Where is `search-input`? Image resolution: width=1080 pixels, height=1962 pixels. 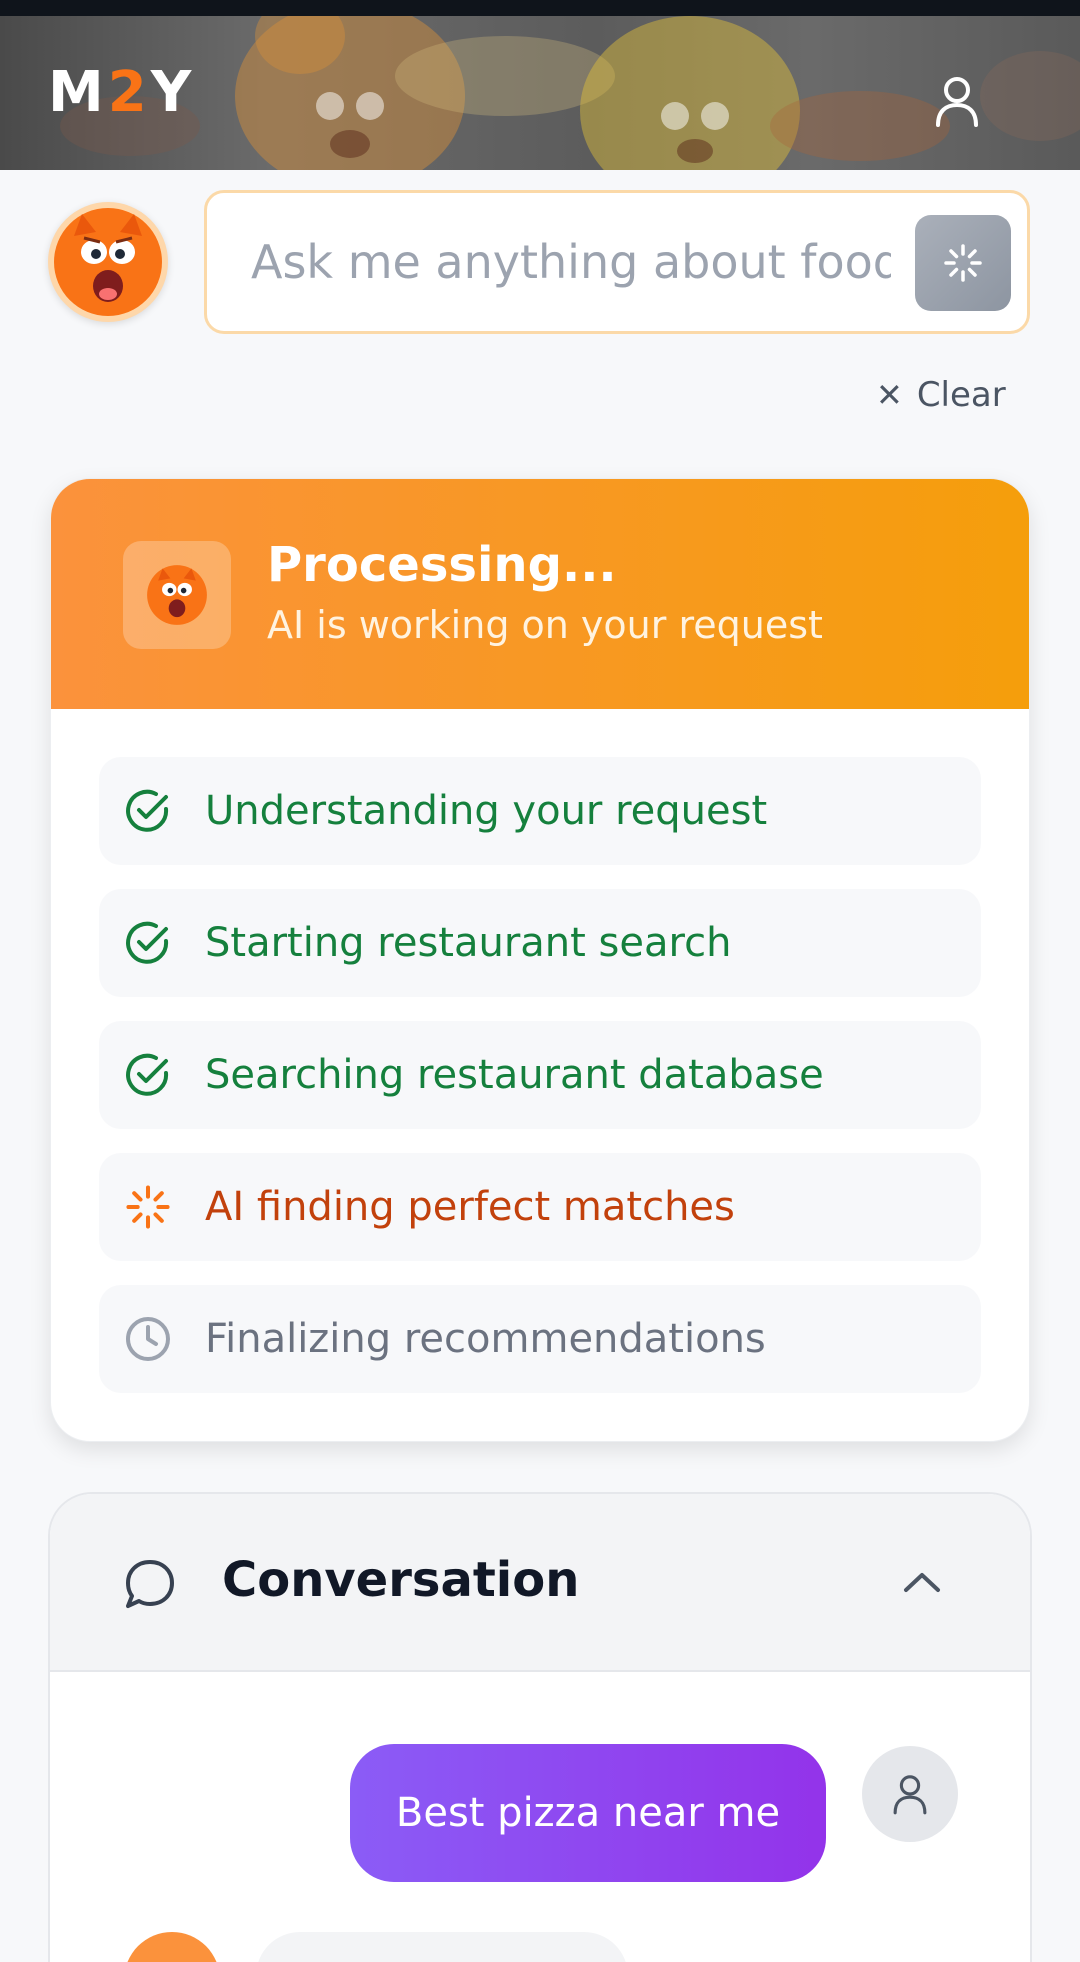
search-input is located at coordinates (571, 262).